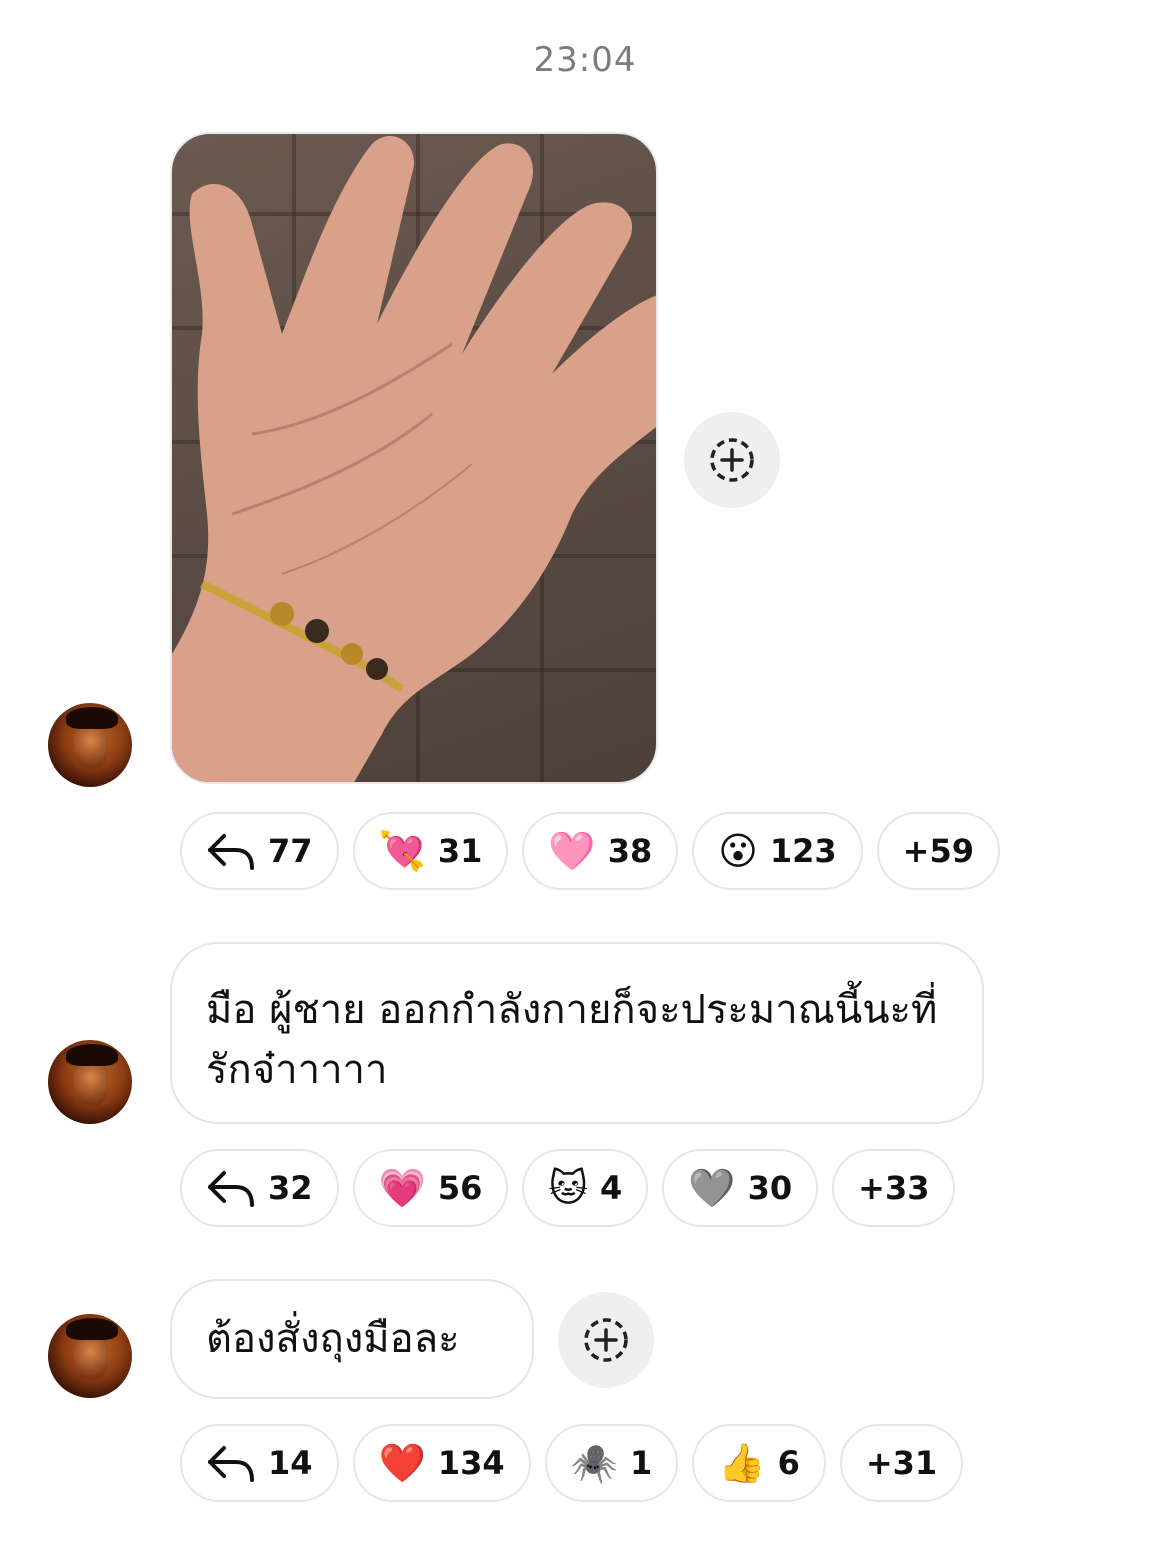  What do you see at coordinates (572, 851) in the screenshot?
I see `pink-heart-emoji: 🩷` at bounding box center [572, 851].